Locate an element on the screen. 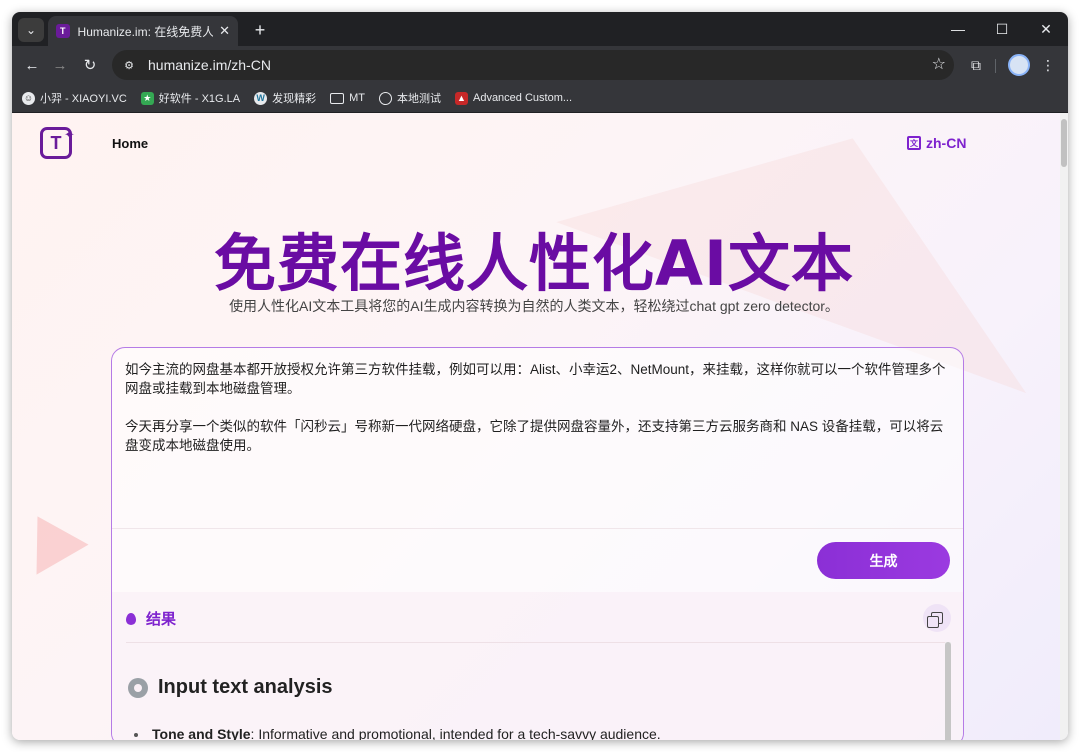 Image resolution: width=1080 pixels, height=752 pixels. minimize-icon: — is located at coordinates (958, 29).